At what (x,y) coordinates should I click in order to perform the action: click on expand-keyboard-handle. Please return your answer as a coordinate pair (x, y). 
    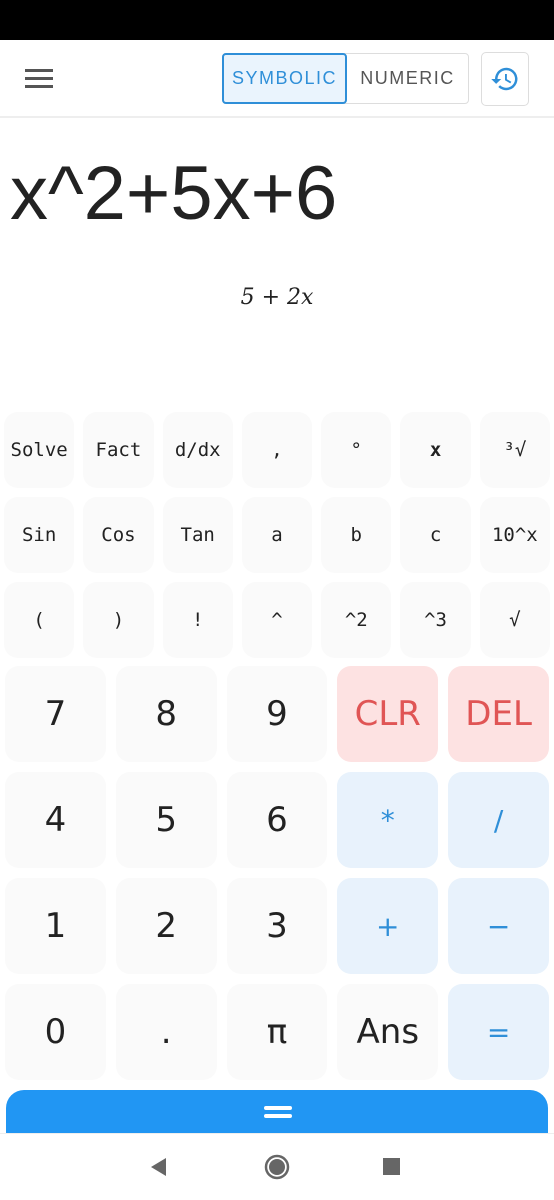
    Looking at the image, I should click on (277, 1112).